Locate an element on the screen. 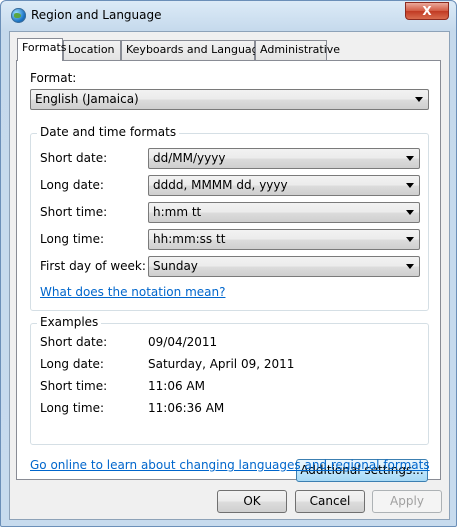  globe-icon is located at coordinates (18, 15).